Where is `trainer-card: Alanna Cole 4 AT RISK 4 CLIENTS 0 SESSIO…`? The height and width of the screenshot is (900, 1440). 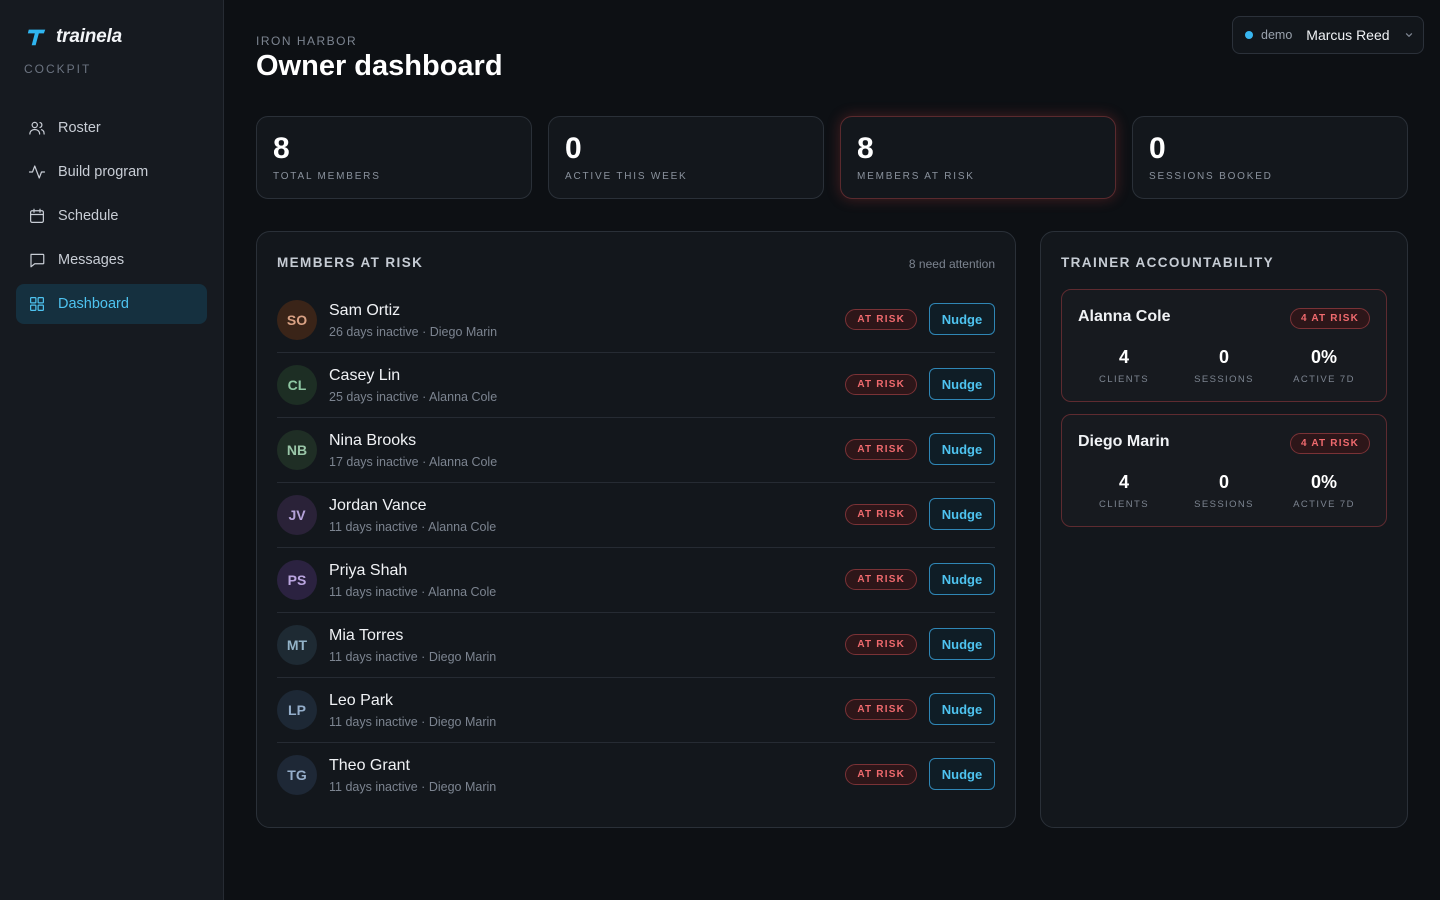 trainer-card: Alanna Cole 4 AT RISK 4 CLIENTS 0 SESSIO… is located at coordinates (1224, 345).